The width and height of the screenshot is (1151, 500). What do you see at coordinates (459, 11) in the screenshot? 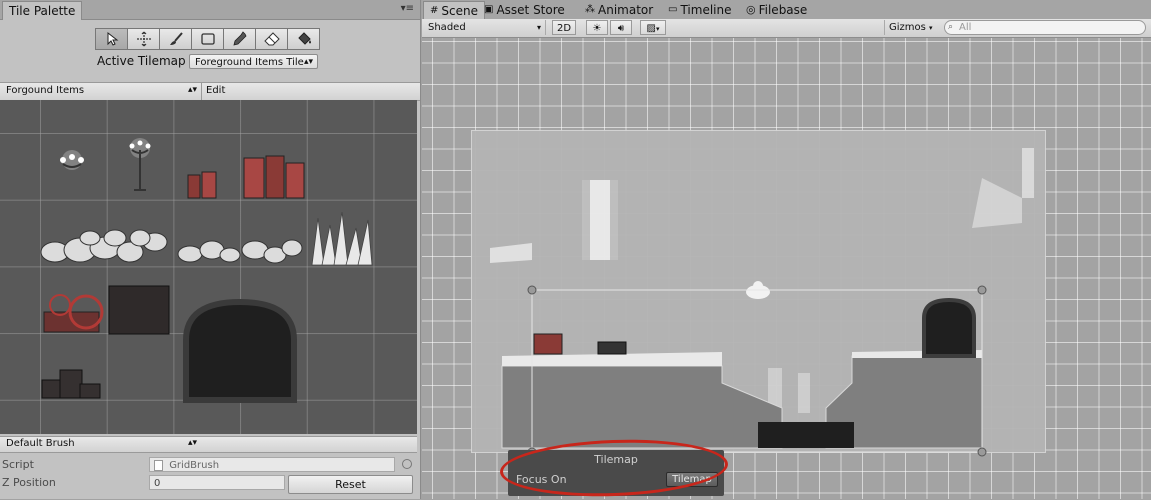
I see `tab-scene-label: Scene` at bounding box center [459, 11].